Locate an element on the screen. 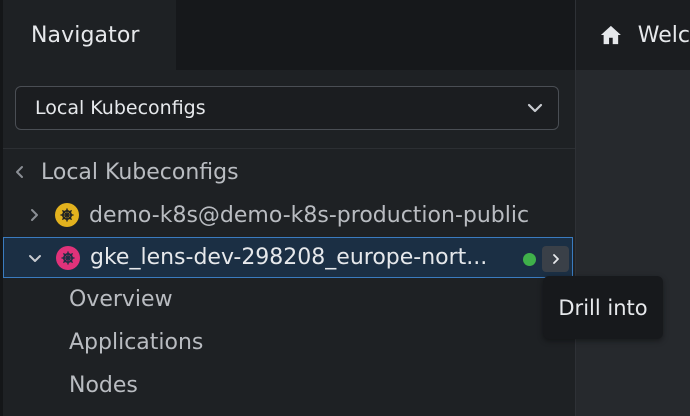 The height and width of the screenshot is (416, 690). sidebar-item-overview: Overview is located at coordinates (121, 299).